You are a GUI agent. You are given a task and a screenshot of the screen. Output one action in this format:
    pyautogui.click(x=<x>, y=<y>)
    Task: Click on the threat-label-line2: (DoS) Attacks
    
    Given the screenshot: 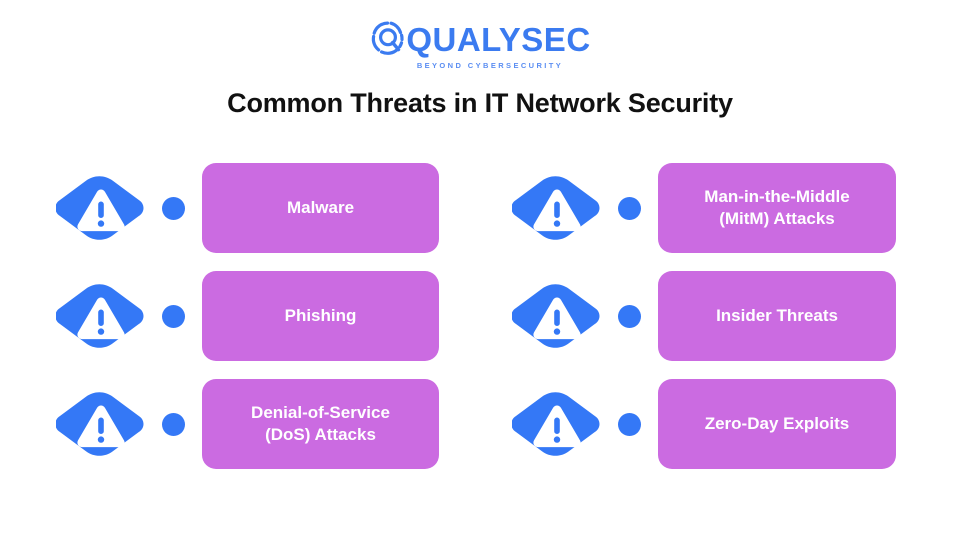 What is the action you would take?
    pyautogui.click(x=320, y=434)
    